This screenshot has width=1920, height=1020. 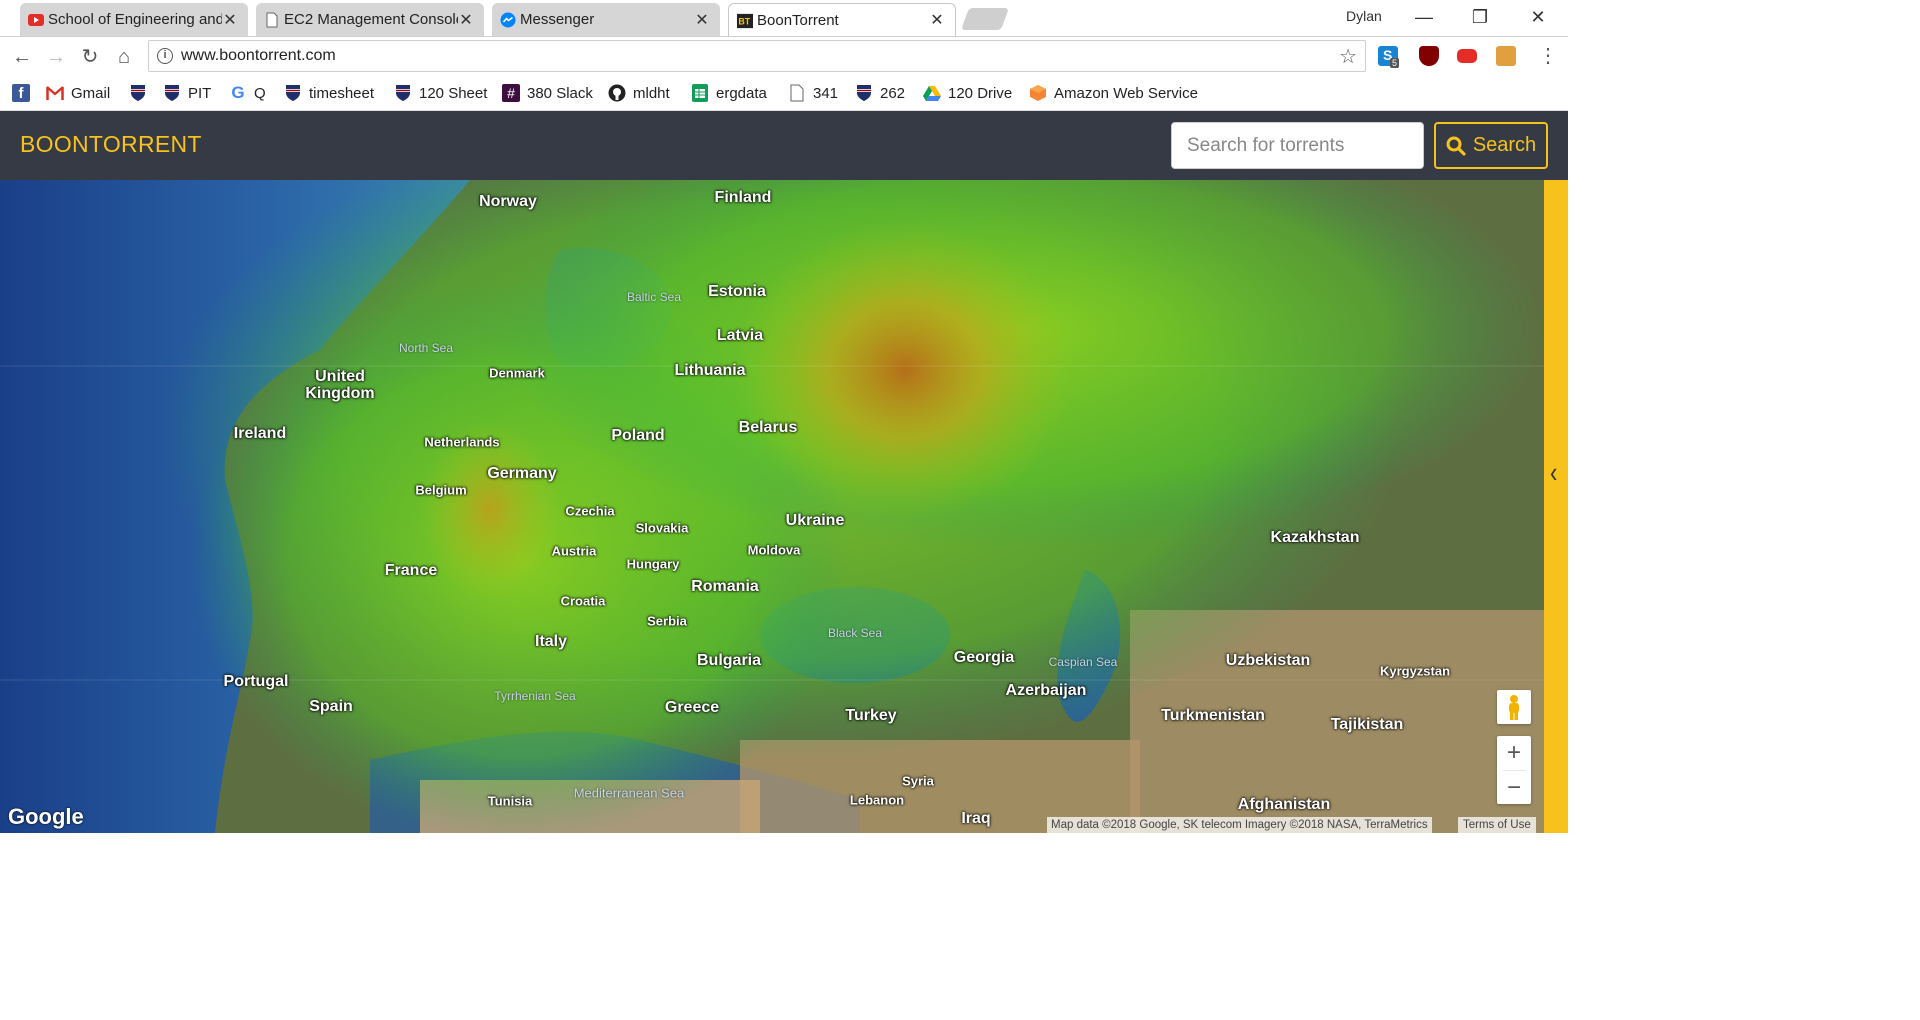 I want to click on bookmark-label: mldht, so click(x=651, y=93).